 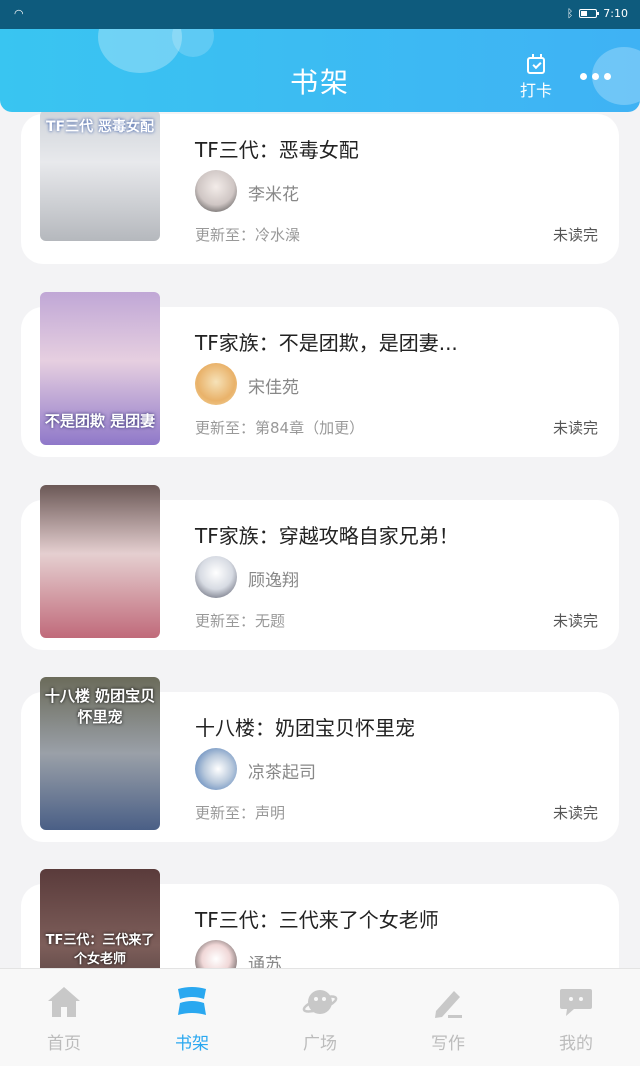 What do you see at coordinates (576, 1017) in the screenshot?
I see `nav-mine: 我的` at bounding box center [576, 1017].